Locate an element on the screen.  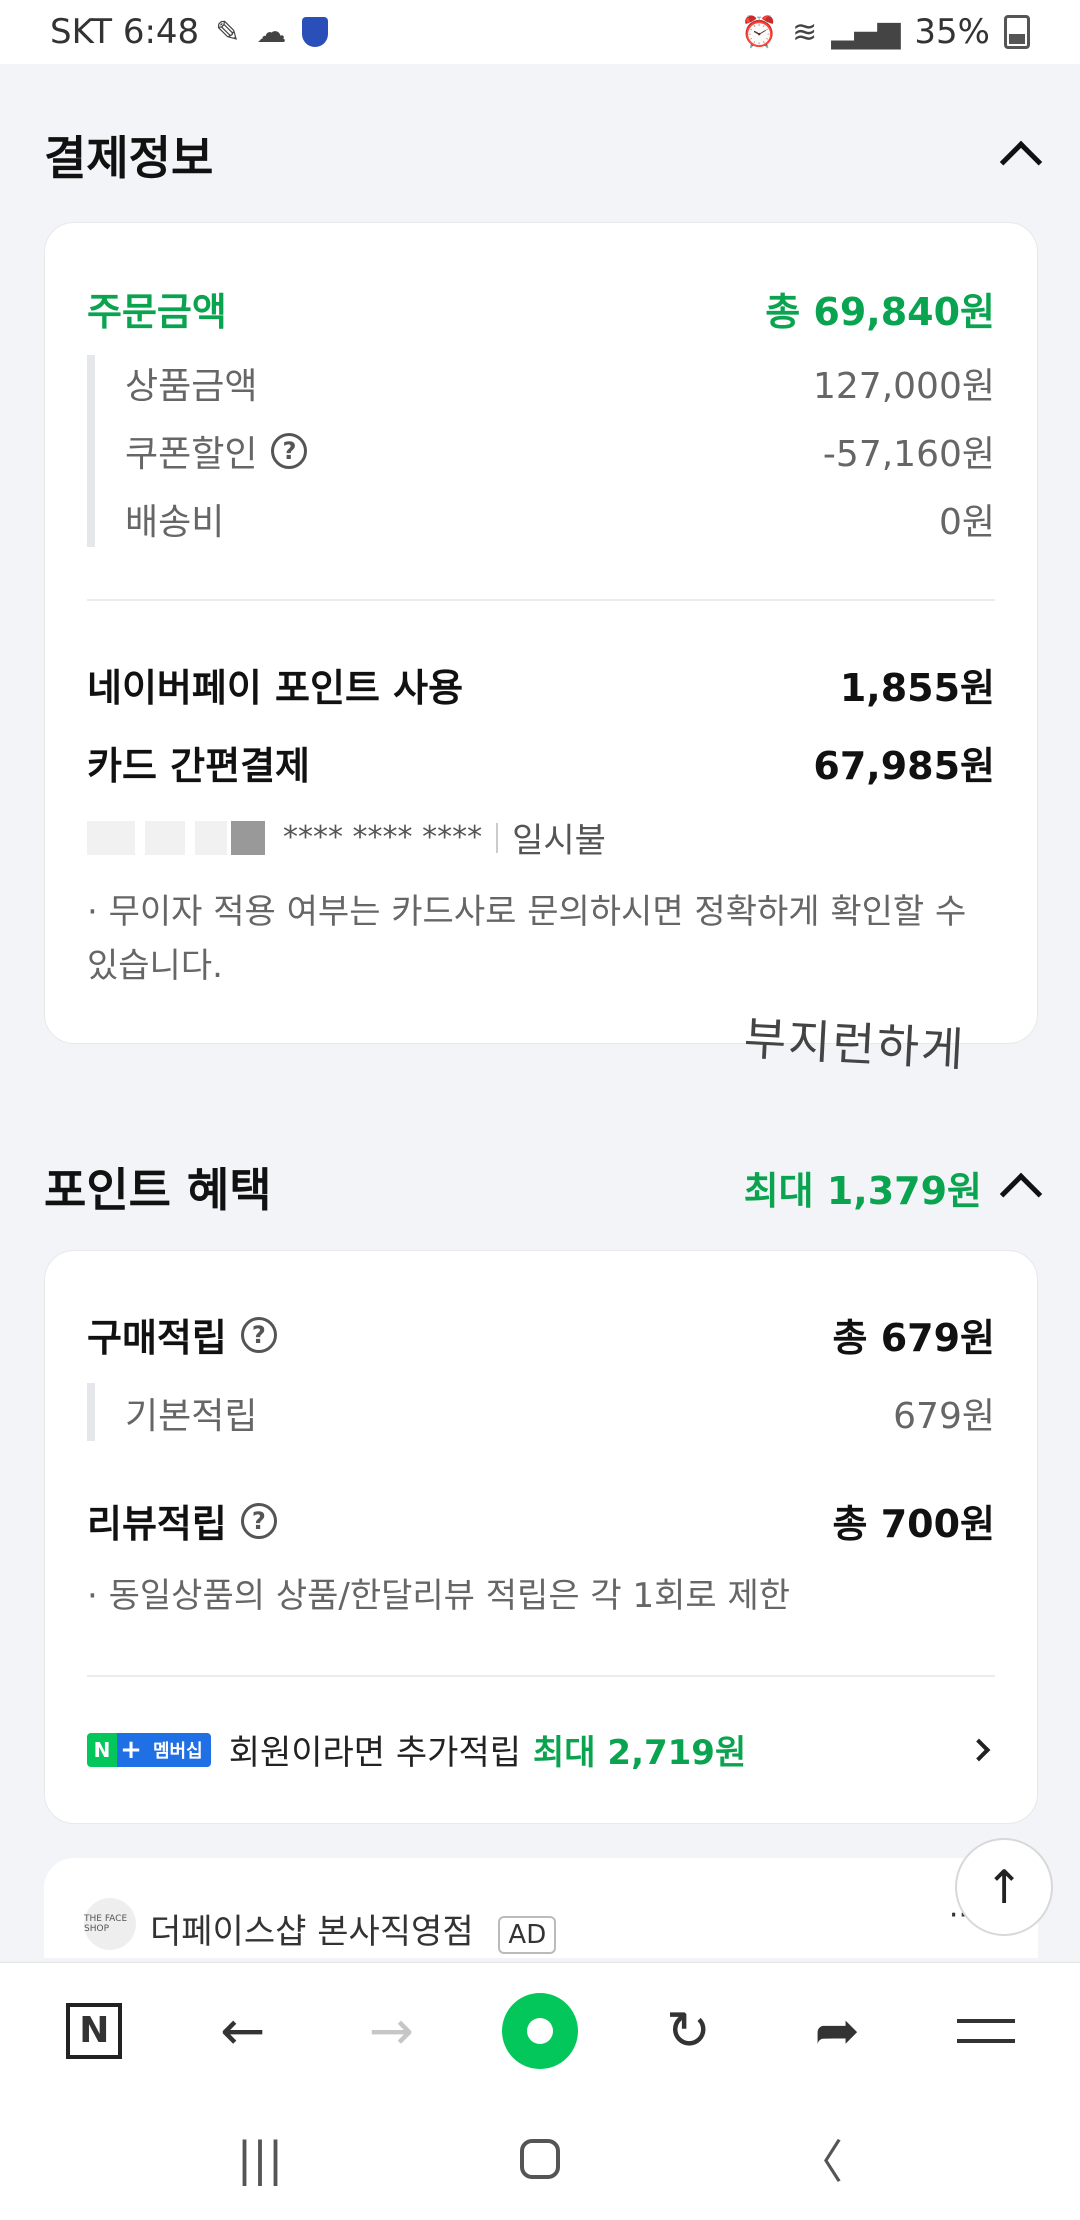
share-button: ➦ is located at coordinates (837, 2031).